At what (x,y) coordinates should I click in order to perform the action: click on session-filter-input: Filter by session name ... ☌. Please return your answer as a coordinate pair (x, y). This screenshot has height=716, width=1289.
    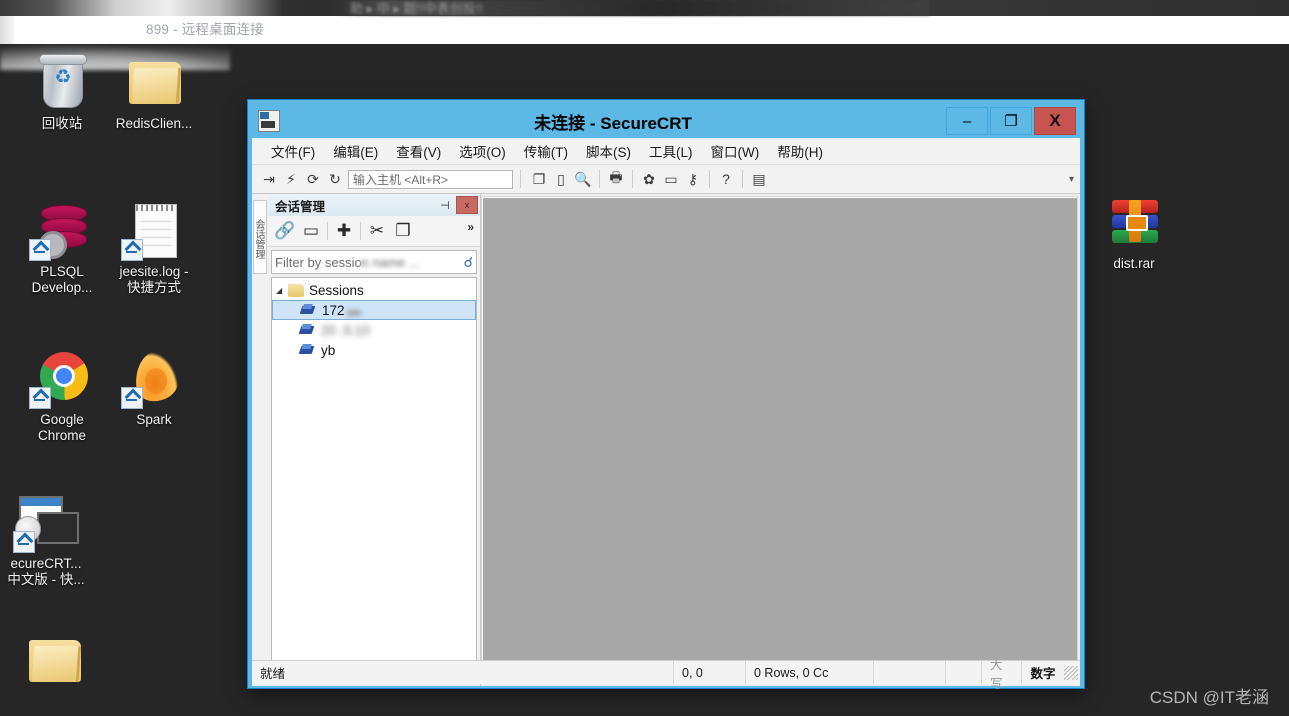
    Looking at the image, I should click on (374, 262).